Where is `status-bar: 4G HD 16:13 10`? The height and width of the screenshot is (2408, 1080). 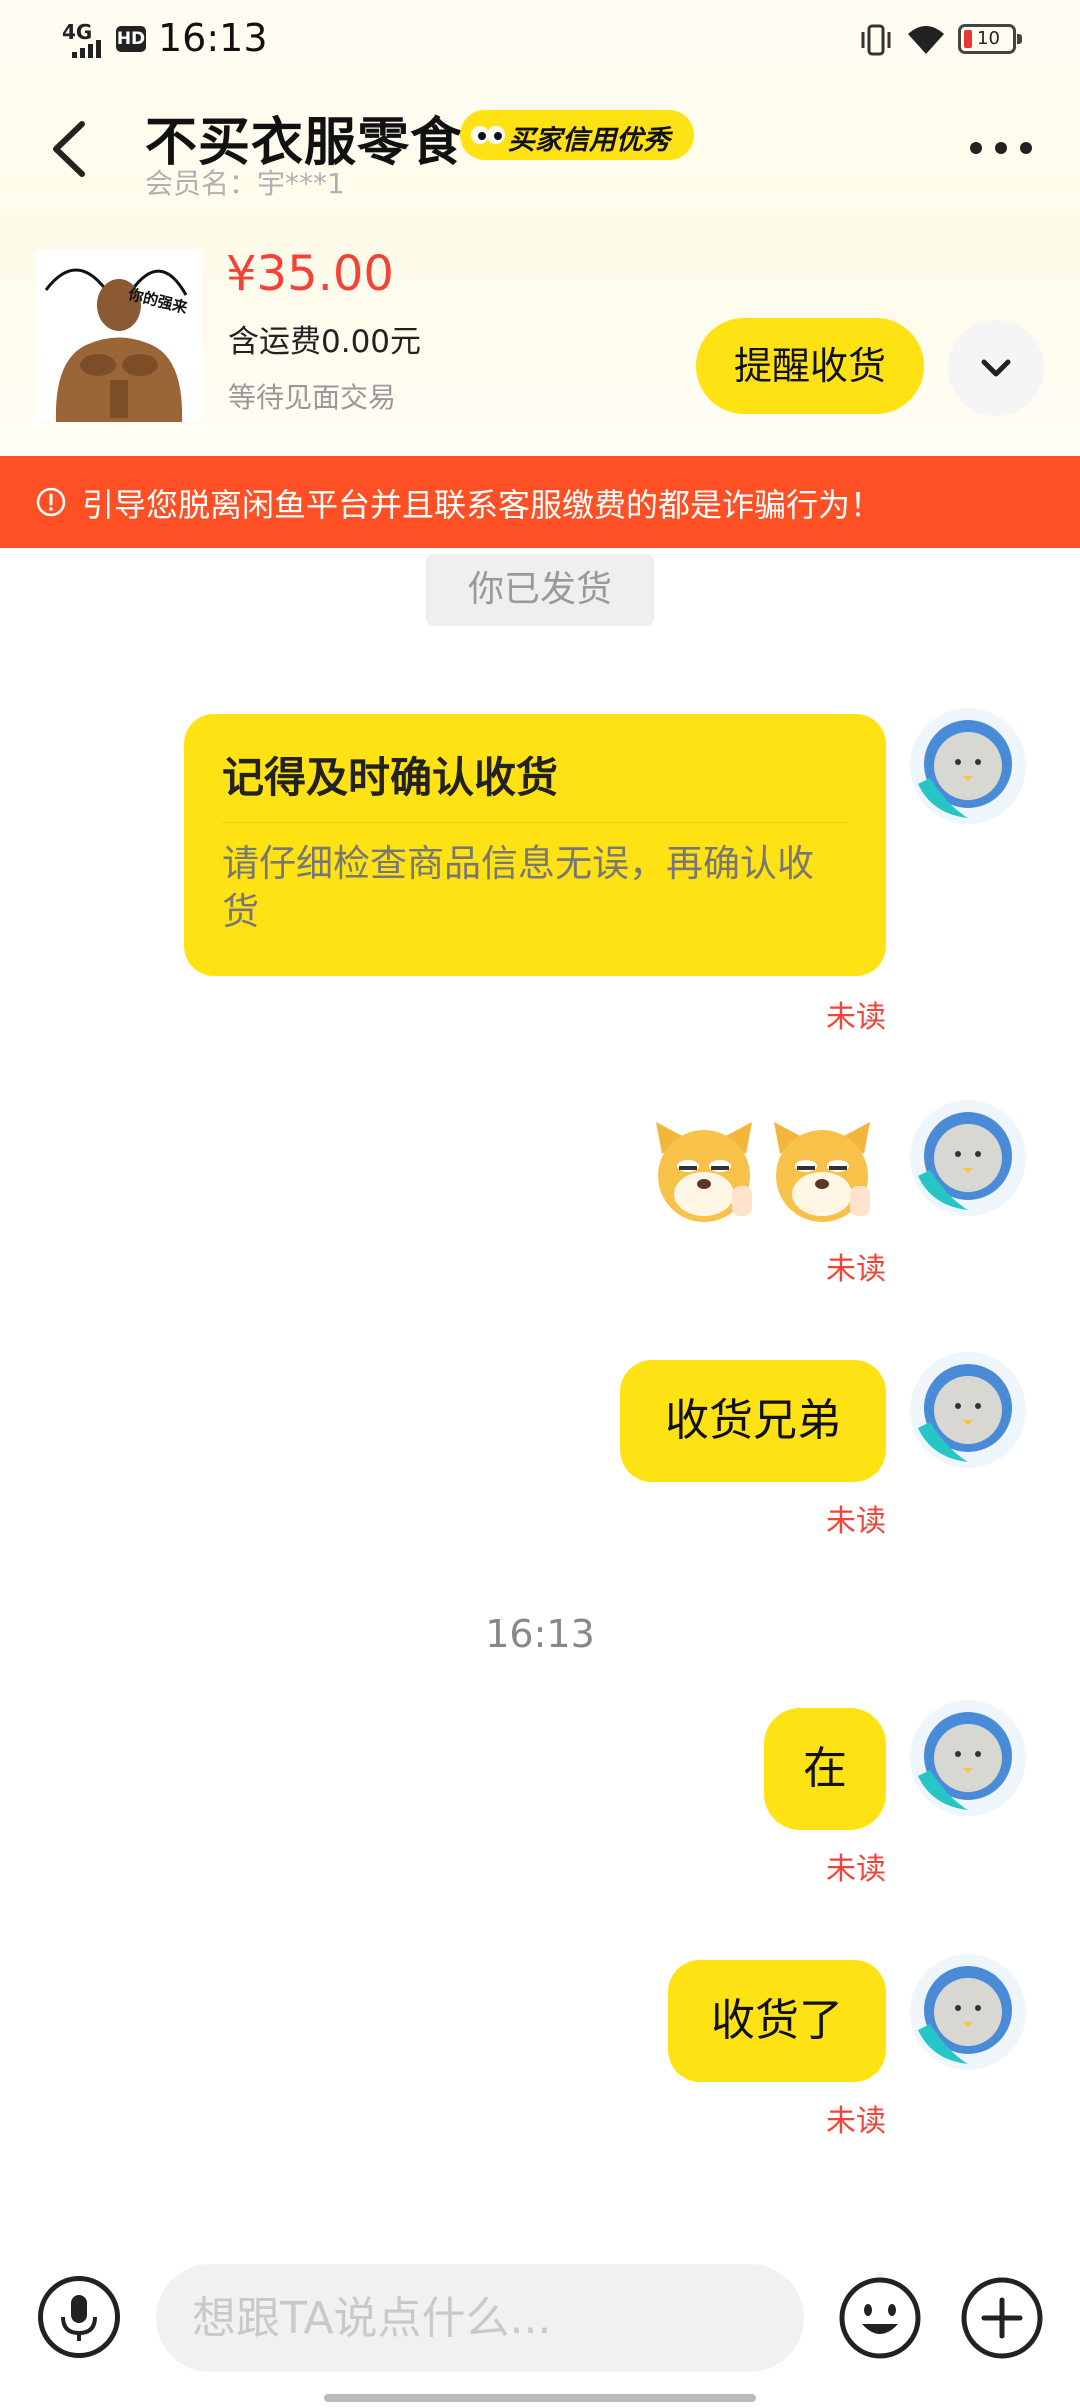
status-bar: 4G HD 16:13 10 is located at coordinates (540, 40).